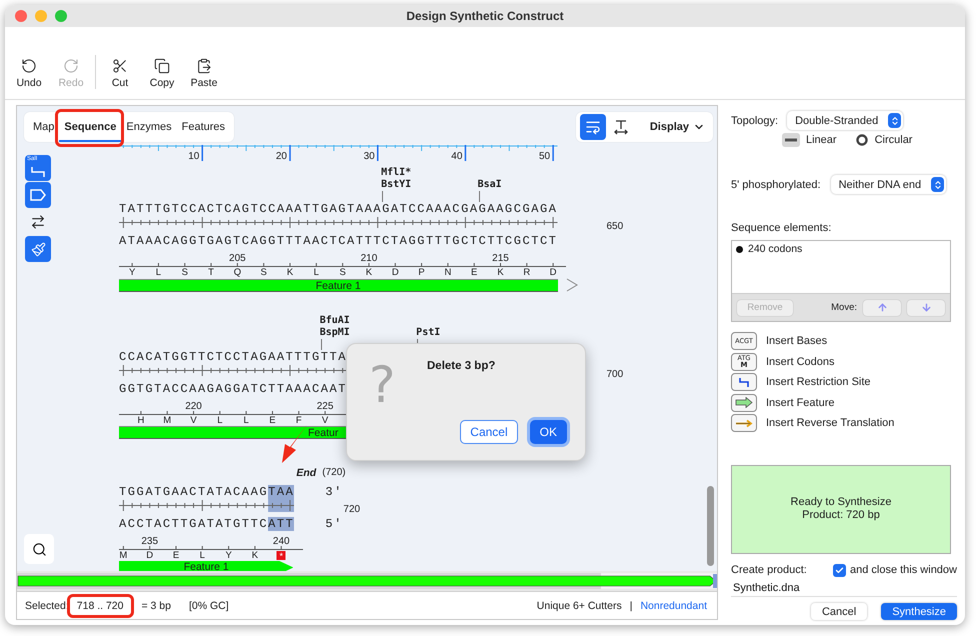 The height and width of the screenshot is (636, 976). Describe the element at coordinates (140, 420) in the screenshot. I see `amino-acid: H` at that location.